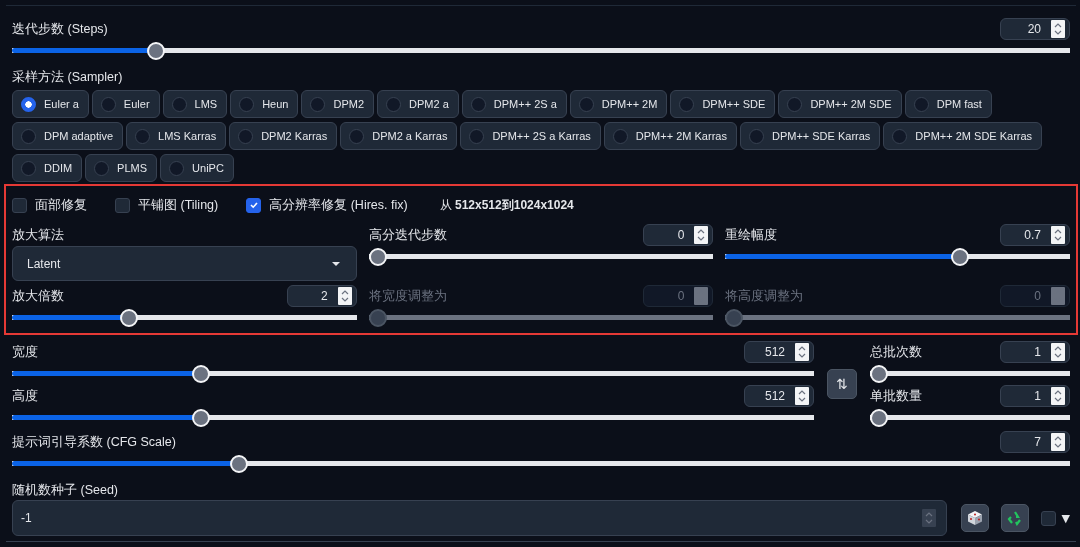 This screenshot has height=547, width=1080. Describe the element at coordinates (38, 235) in the screenshot. I see `dropdown-label: 放大算法` at that location.